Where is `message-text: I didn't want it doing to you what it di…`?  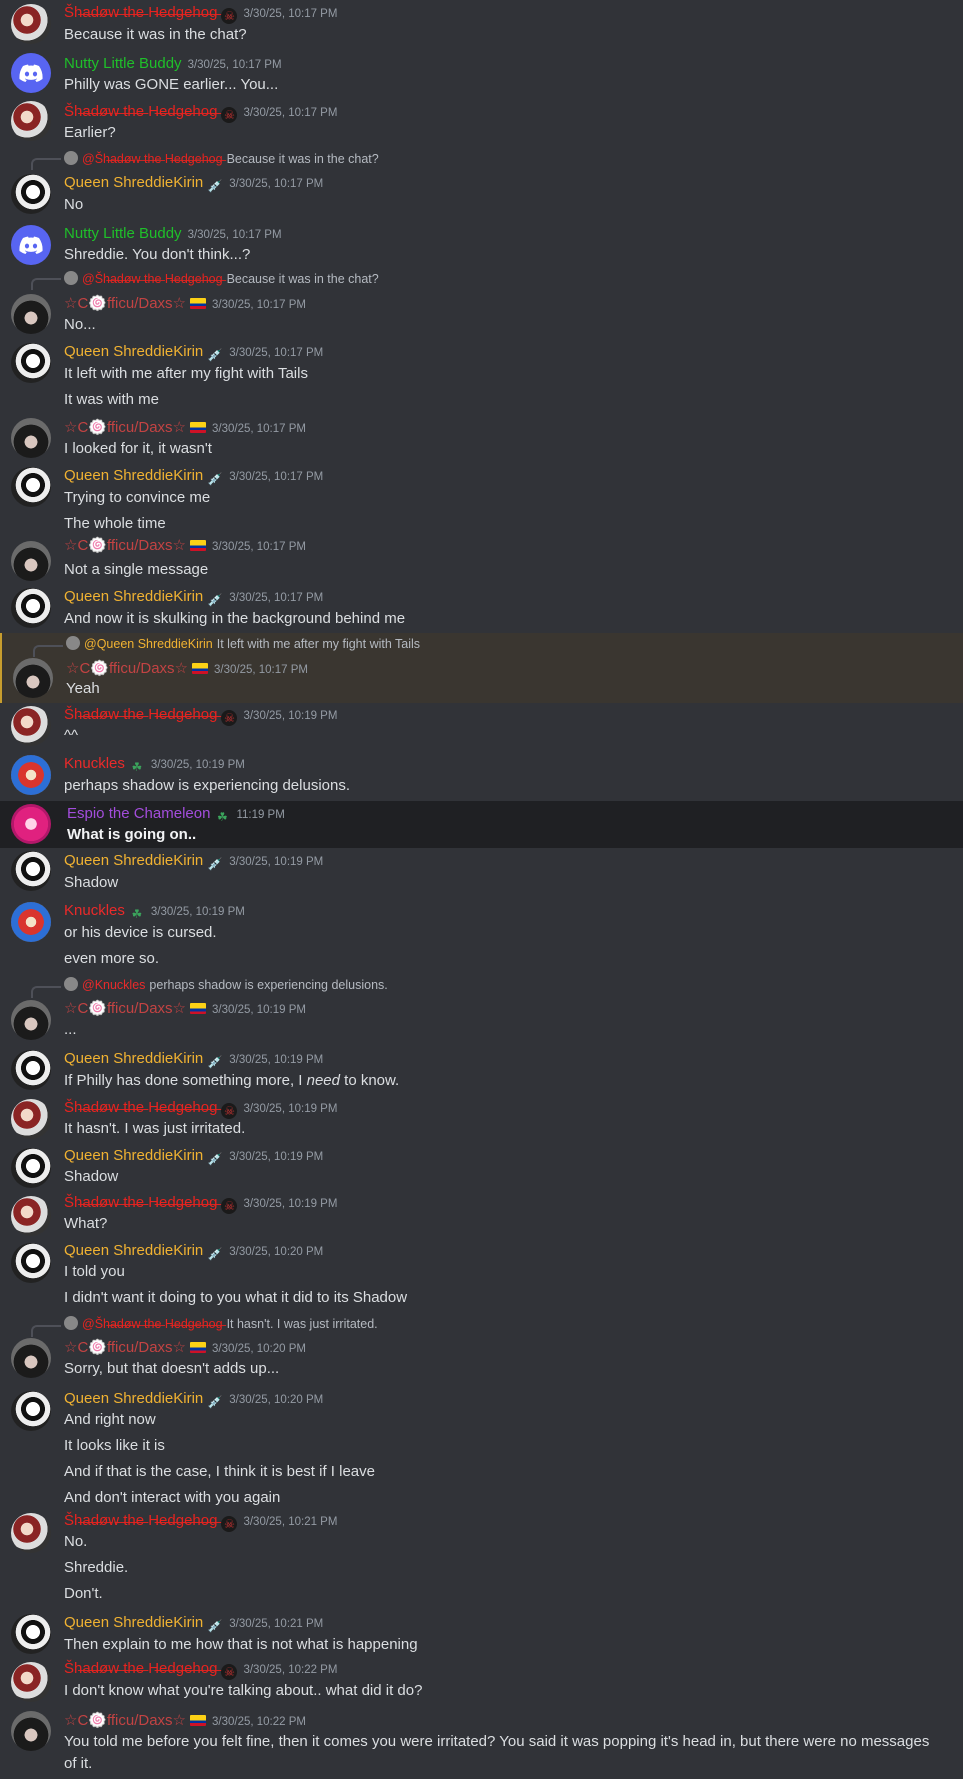
message-text: I didn't want it doing to you what it di… is located at coordinates (236, 1297).